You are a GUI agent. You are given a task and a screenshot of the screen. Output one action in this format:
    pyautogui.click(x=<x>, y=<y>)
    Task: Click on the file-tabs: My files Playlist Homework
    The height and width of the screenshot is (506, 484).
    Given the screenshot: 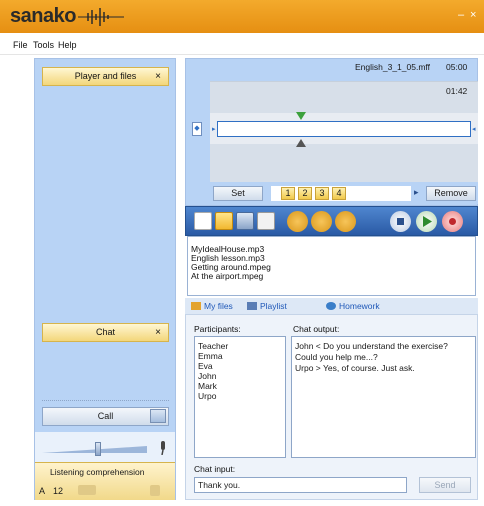 What is the action you would take?
    pyautogui.click(x=331, y=306)
    